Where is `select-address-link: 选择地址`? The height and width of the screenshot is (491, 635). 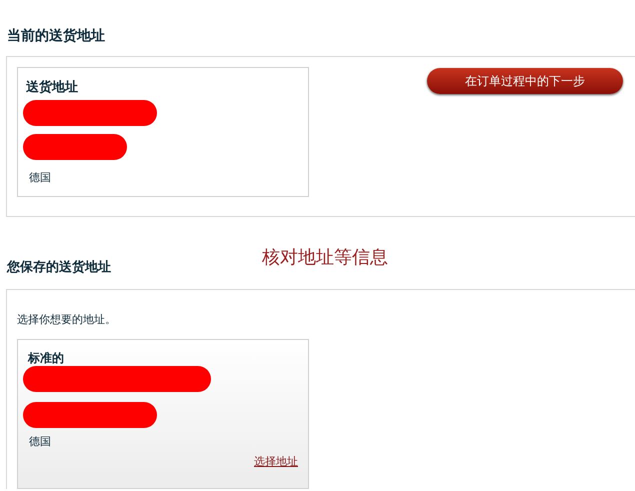 select-address-link: 选择地址 is located at coordinates (276, 462).